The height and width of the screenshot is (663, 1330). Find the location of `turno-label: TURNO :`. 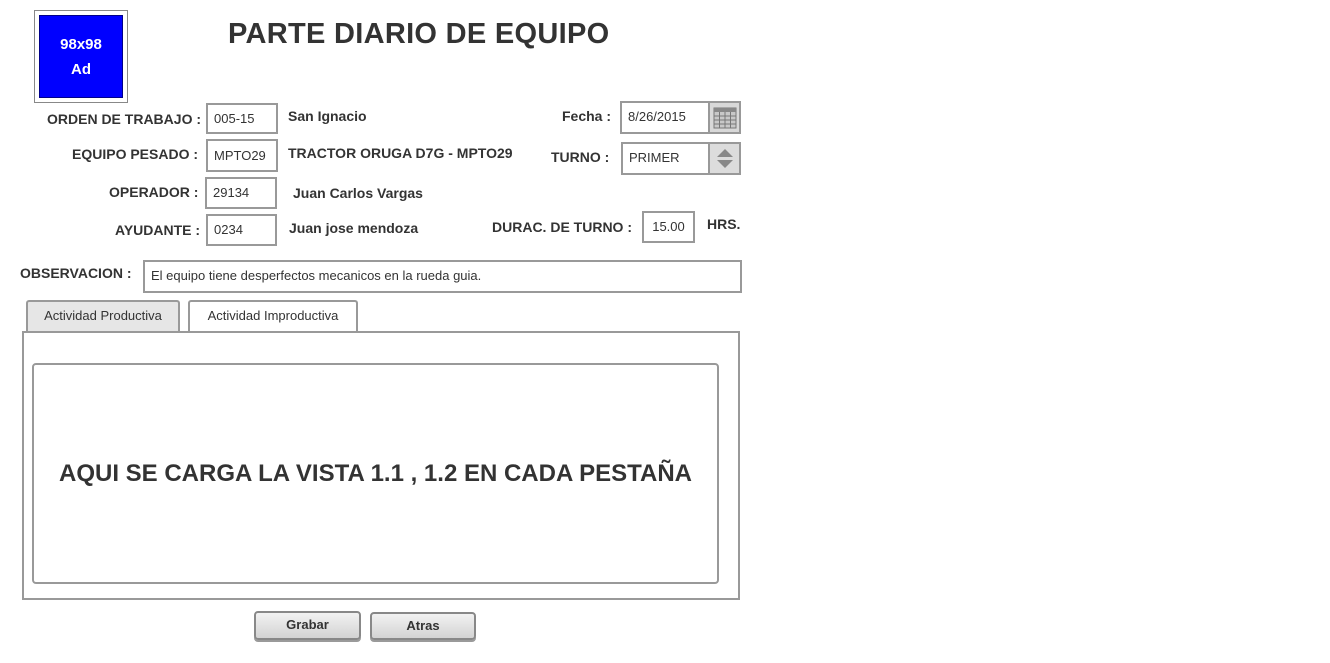

turno-label: TURNO : is located at coordinates (580, 157).